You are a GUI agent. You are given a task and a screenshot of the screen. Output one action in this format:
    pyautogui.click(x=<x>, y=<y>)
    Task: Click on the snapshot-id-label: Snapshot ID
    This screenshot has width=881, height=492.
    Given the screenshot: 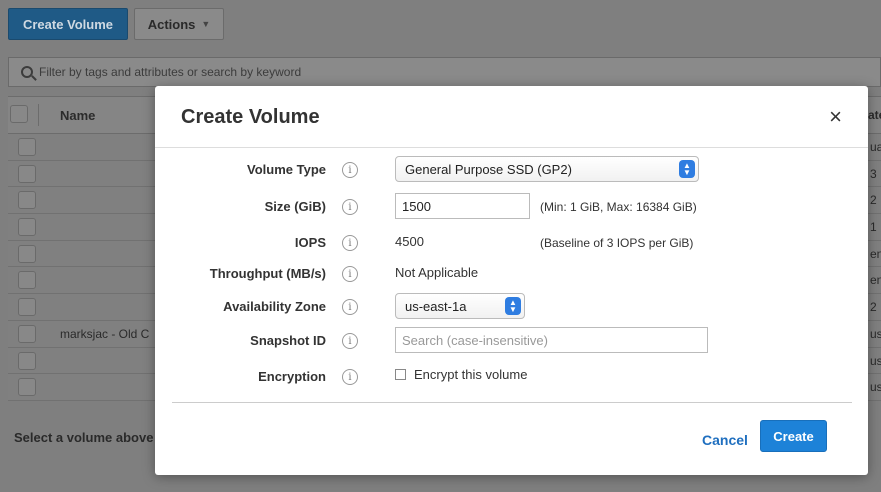 What is the action you would take?
    pyautogui.click(x=288, y=340)
    